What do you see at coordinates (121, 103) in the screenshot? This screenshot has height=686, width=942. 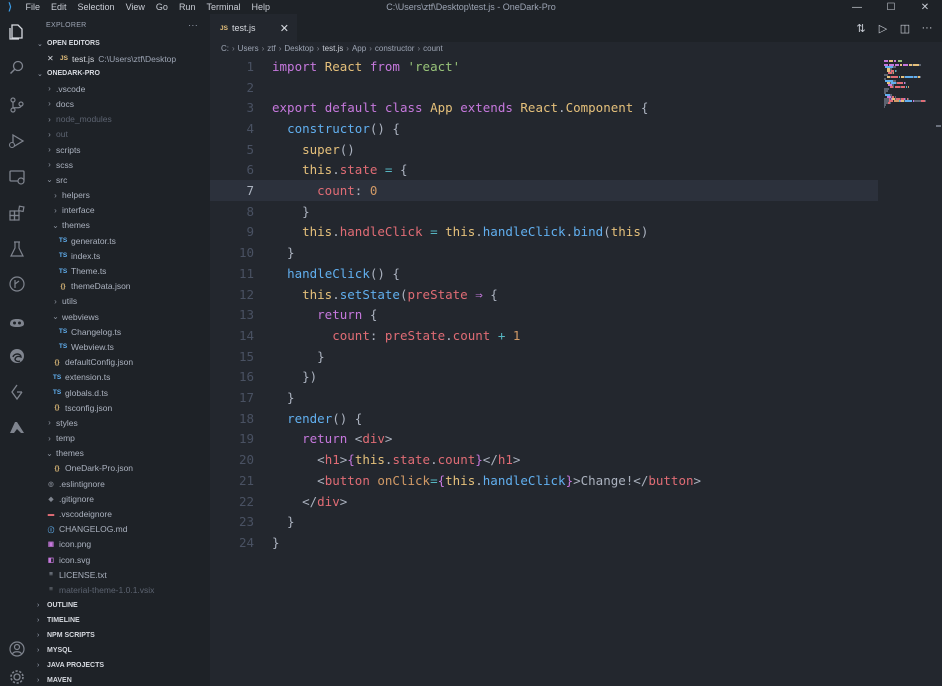 I see `tree-folder: › docs` at bounding box center [121, 103].